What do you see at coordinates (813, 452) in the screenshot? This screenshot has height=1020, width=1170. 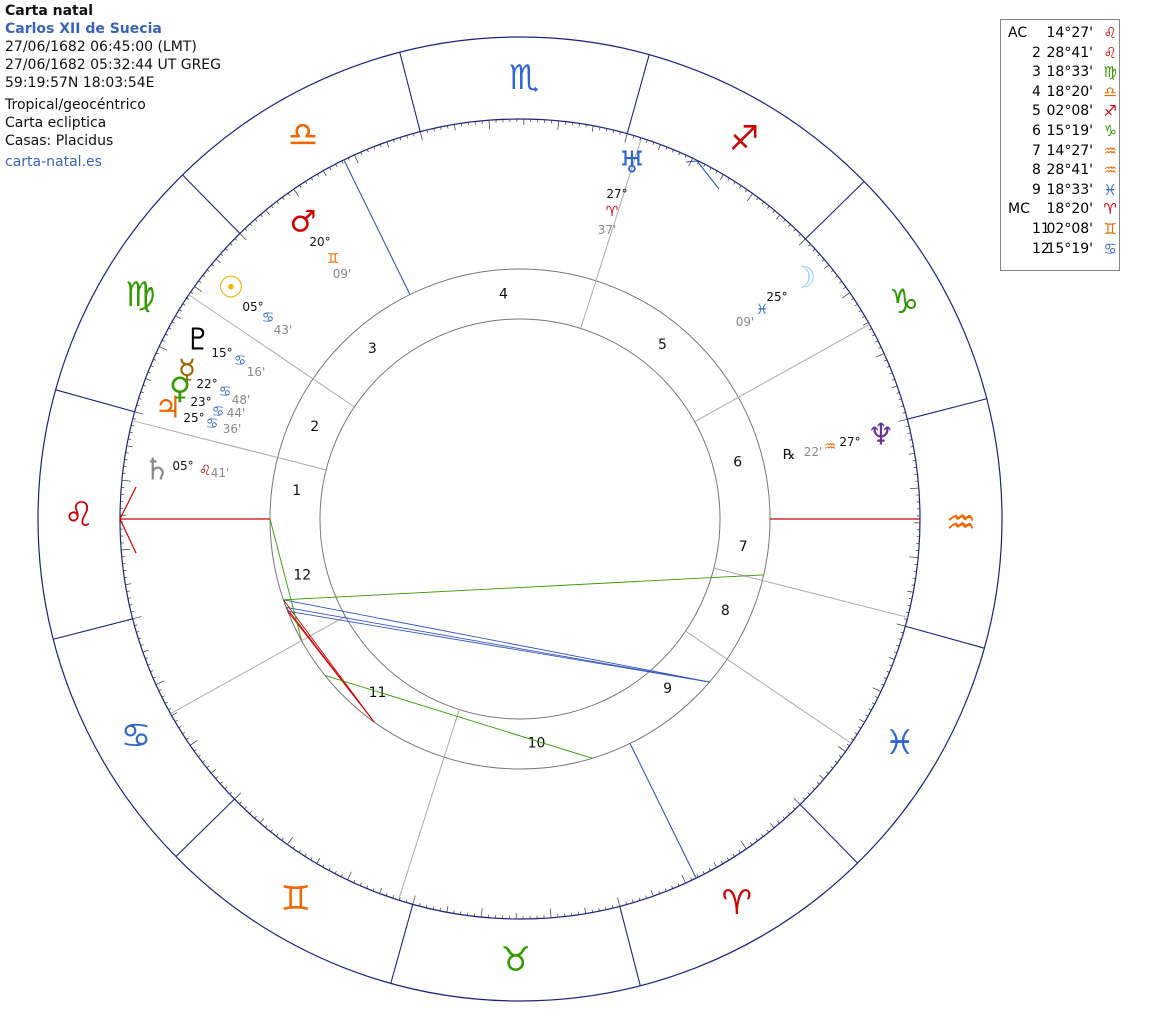 I see `planet-minute: 22'` at bounding box center [813, 452].